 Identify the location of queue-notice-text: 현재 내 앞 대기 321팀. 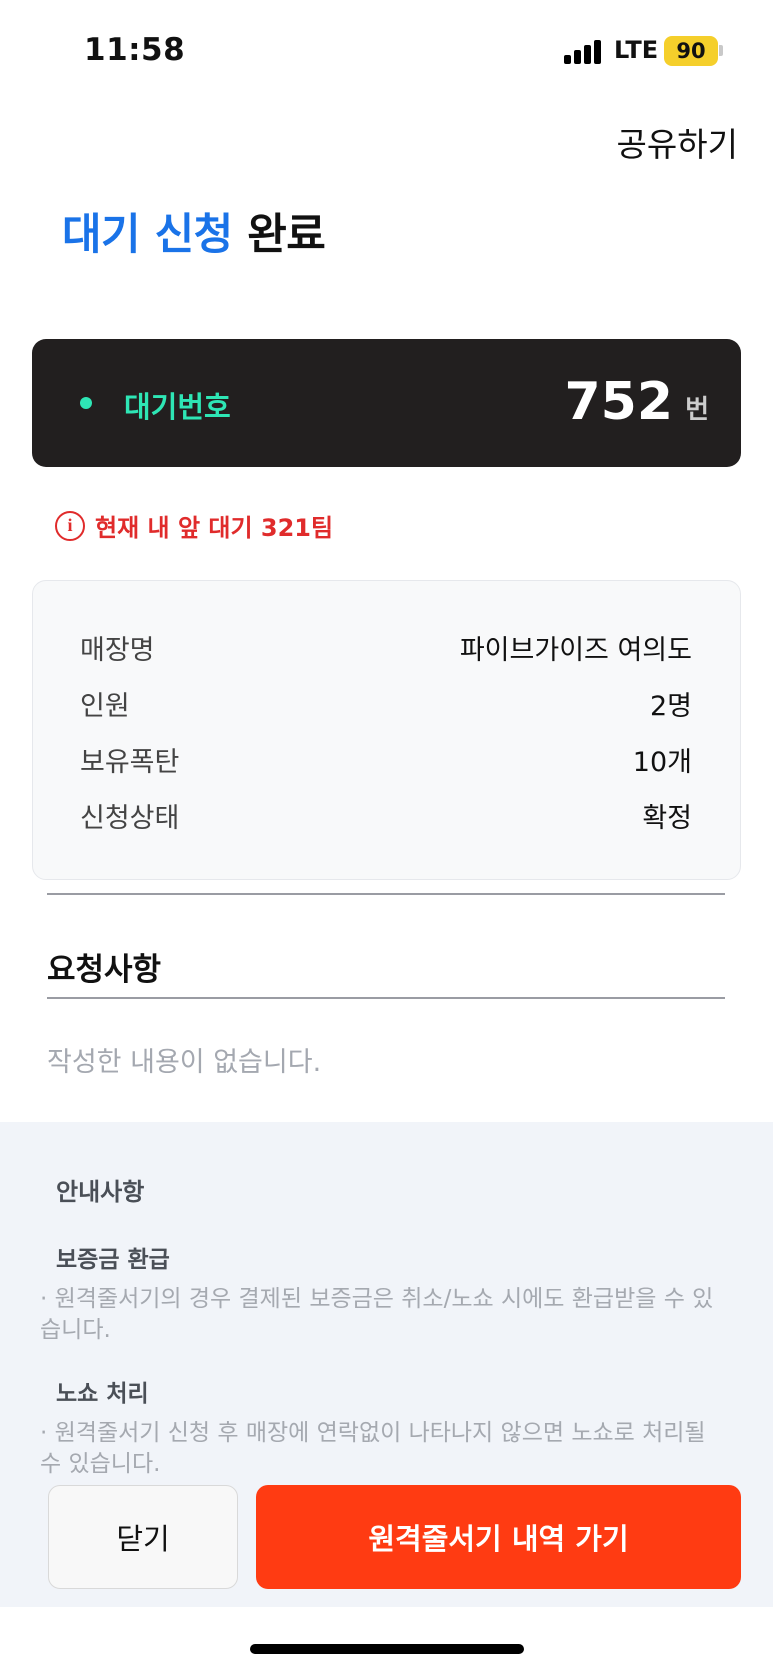
(214, 528).